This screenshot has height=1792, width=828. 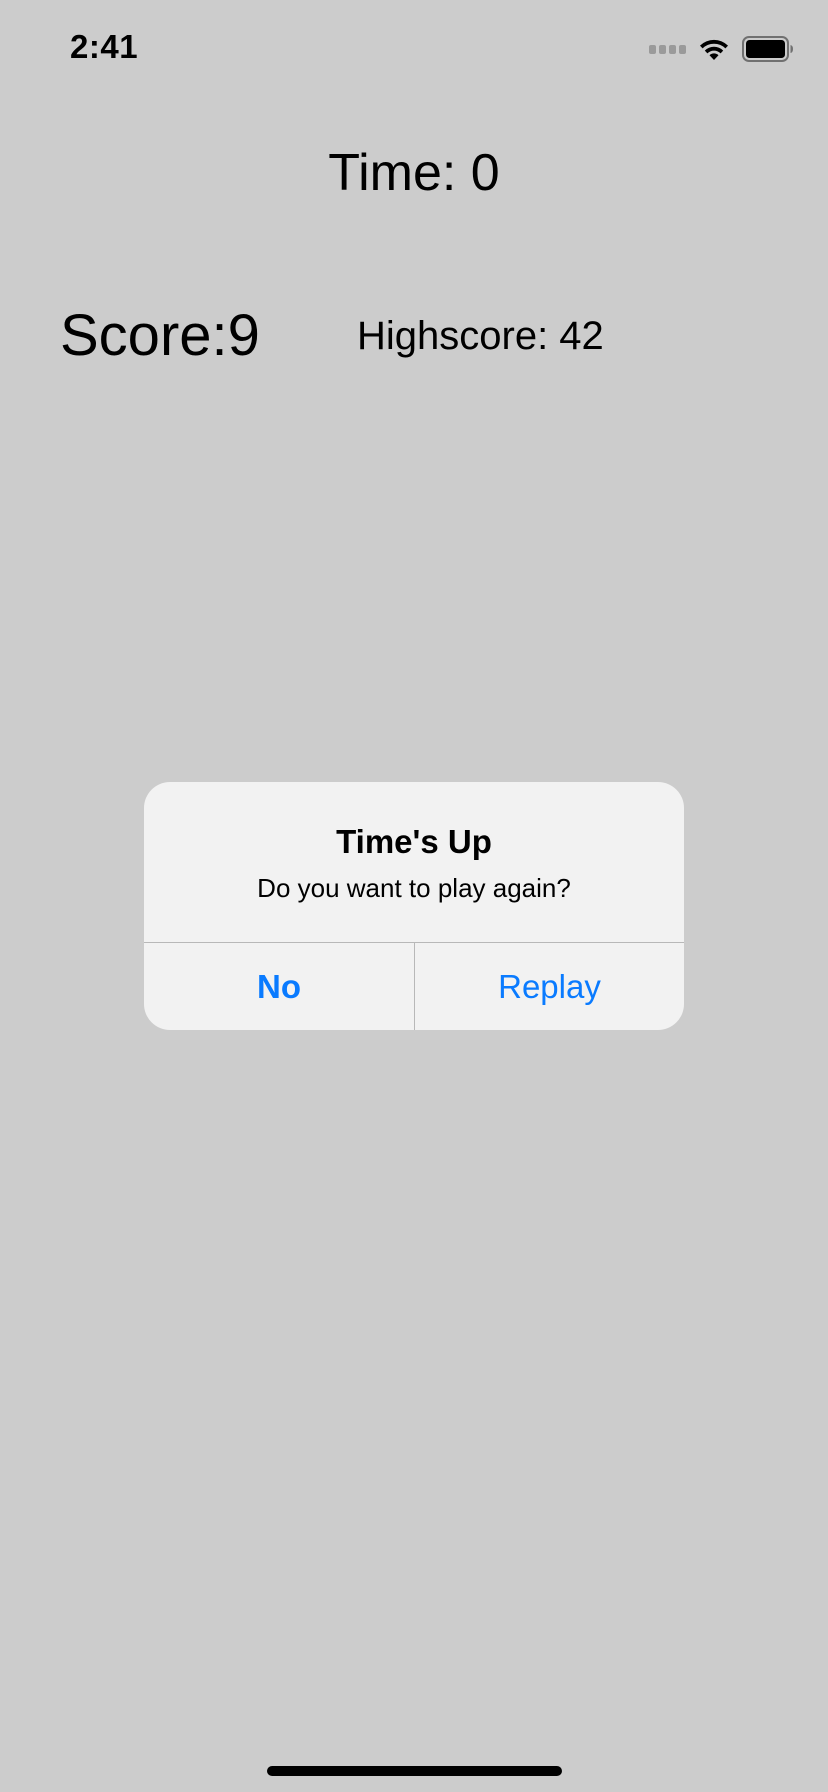 What do you see at coordinates (104, 46) in the screenshot?
I see `status-bar-time: 2:41` at bounding box center [104, 46].